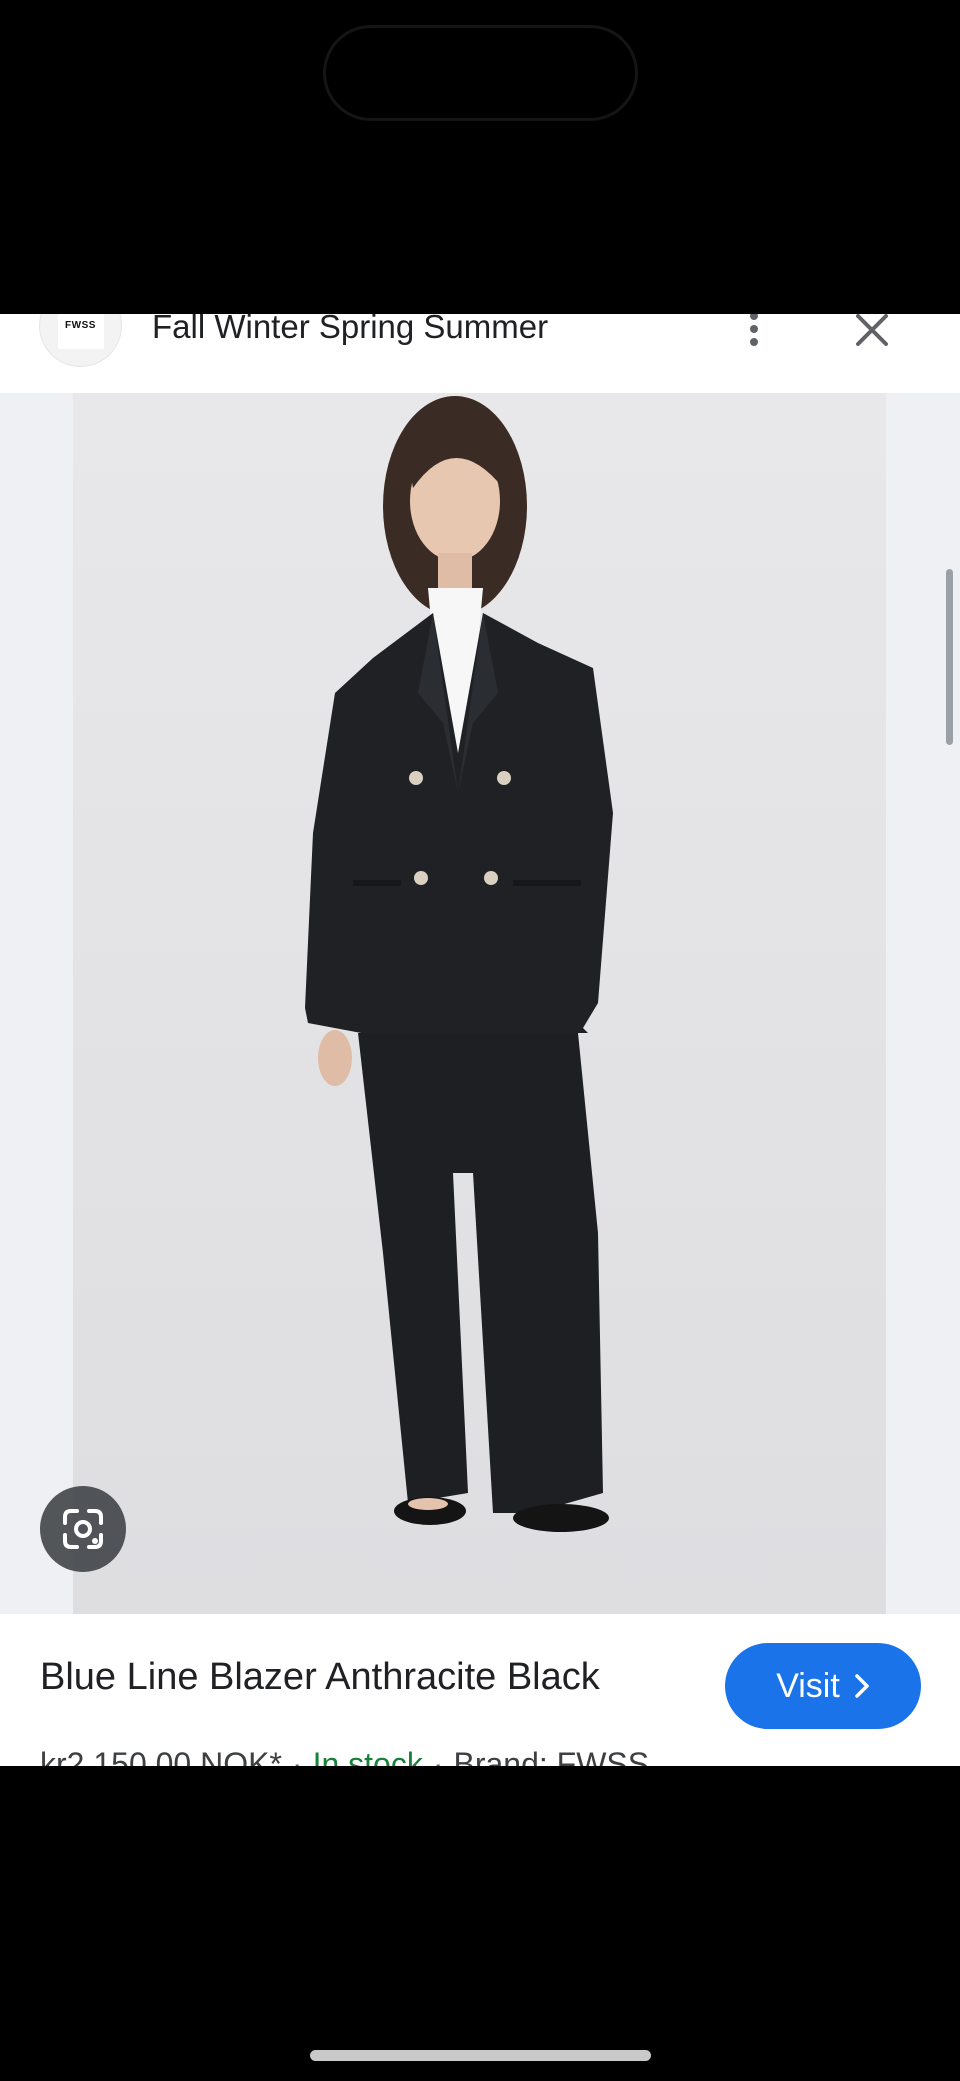 The width and height of the screenshot is (960, 2081). Describe the element at coordinates (80, 331) in the screenshot. I see `site-logo-text: FWSS` at that location.